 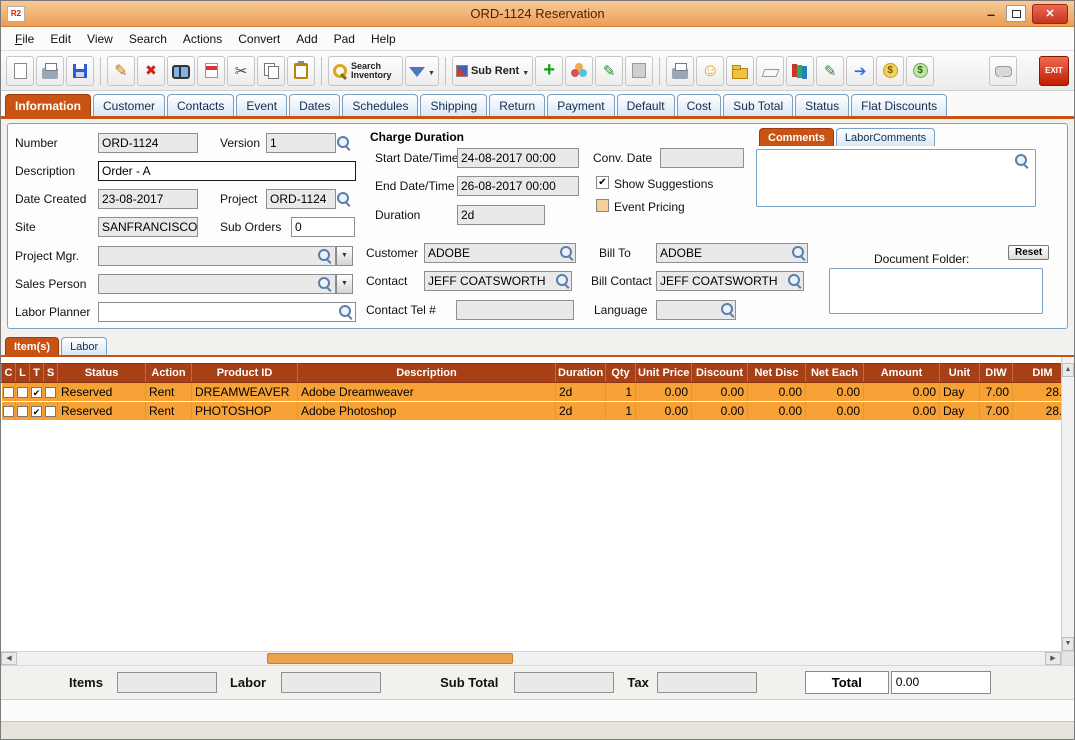 I want to click on col-header-status: Status, so click(x=101, y=373).